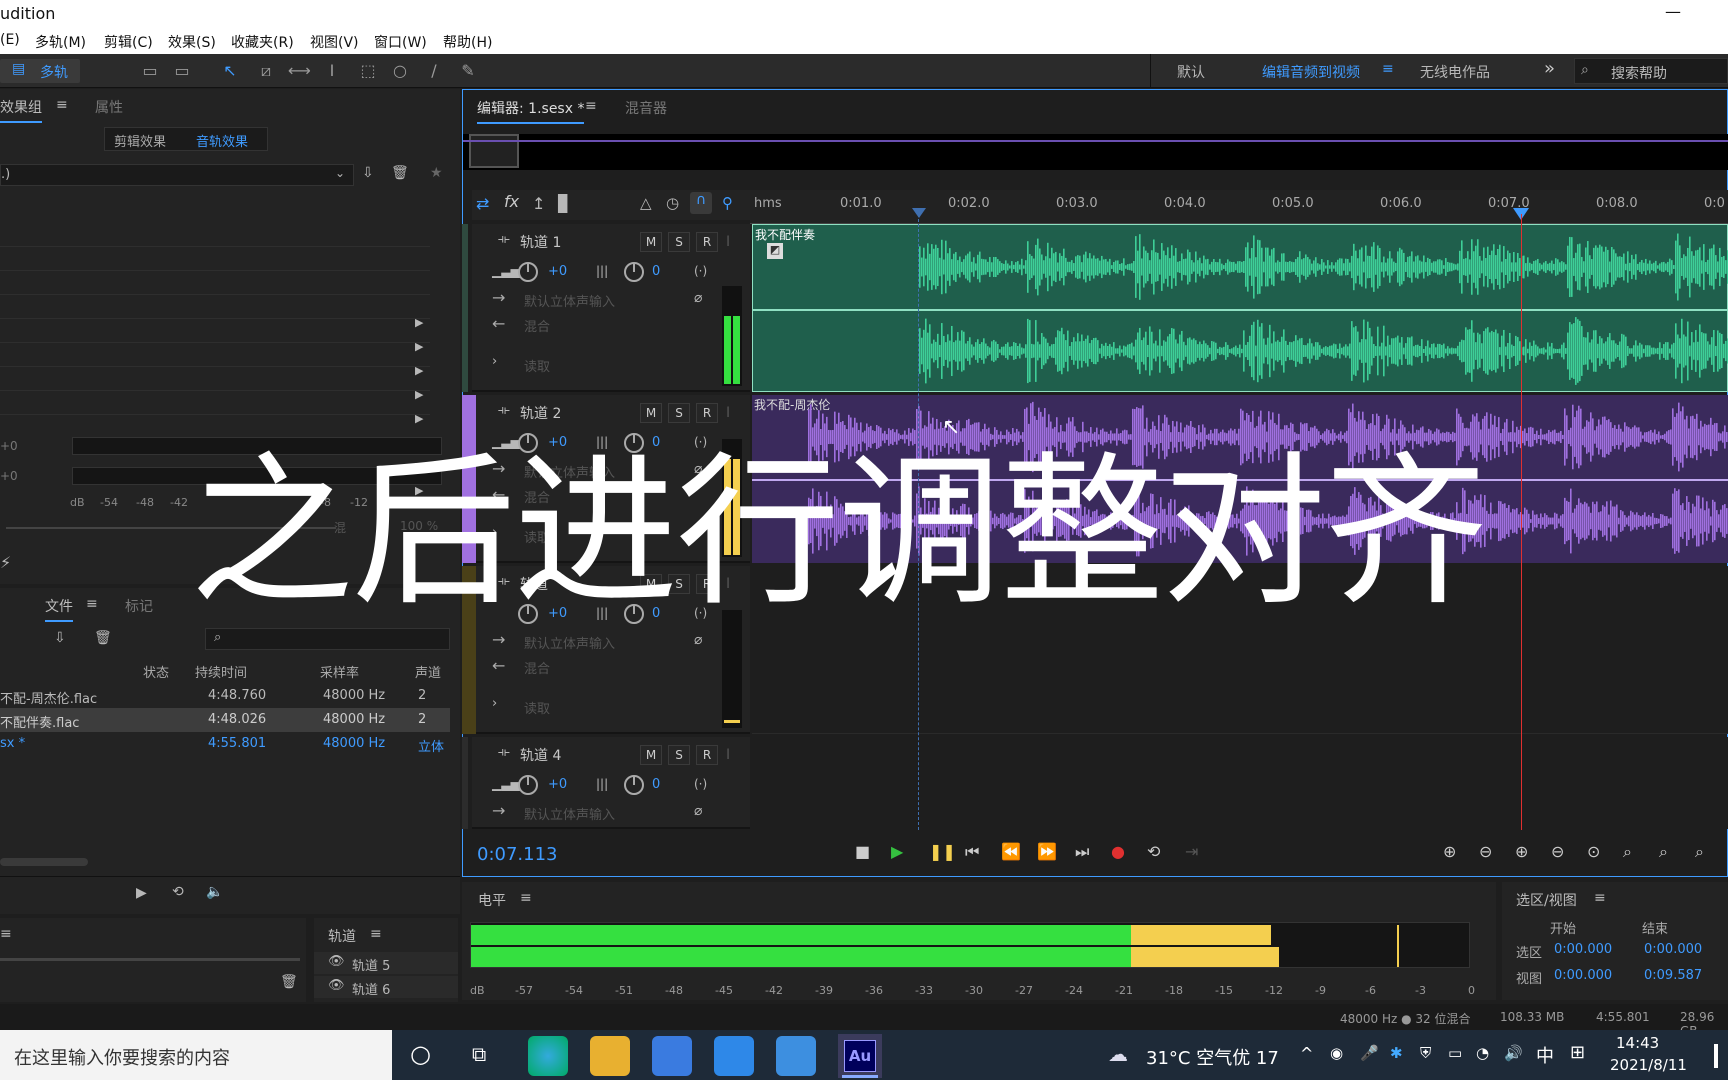 Image resolution: width=1728 pixels, height=1080 pixels. I want to click on menu-help: 帮助(H), so click(467, 42).